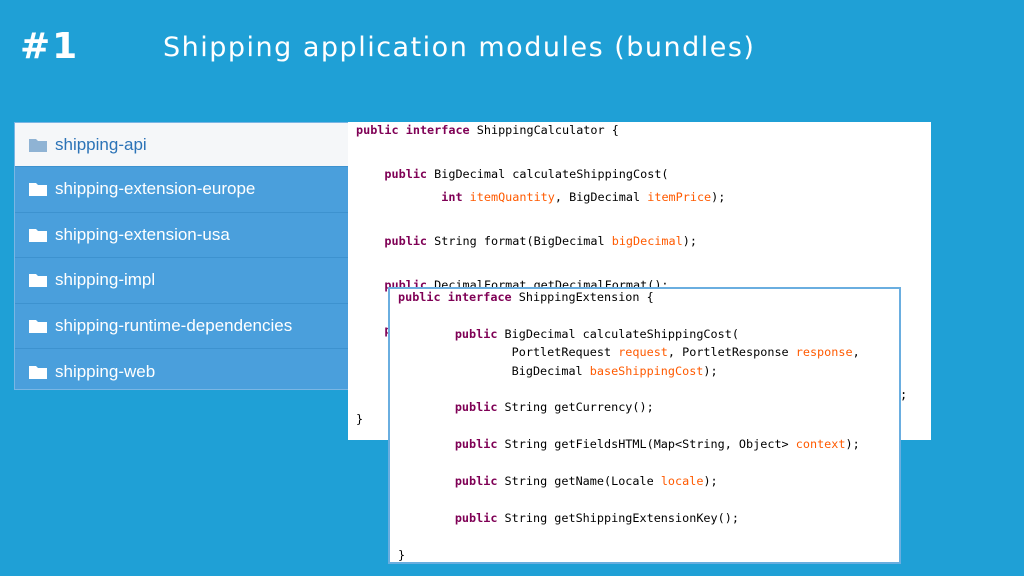 Image resolution: width=1024 pixels, height=576 pixels. Describe the element at coordinates (182, 145) in the screenshot. I see `module-item-shipping-api: shipping-api` at that location.